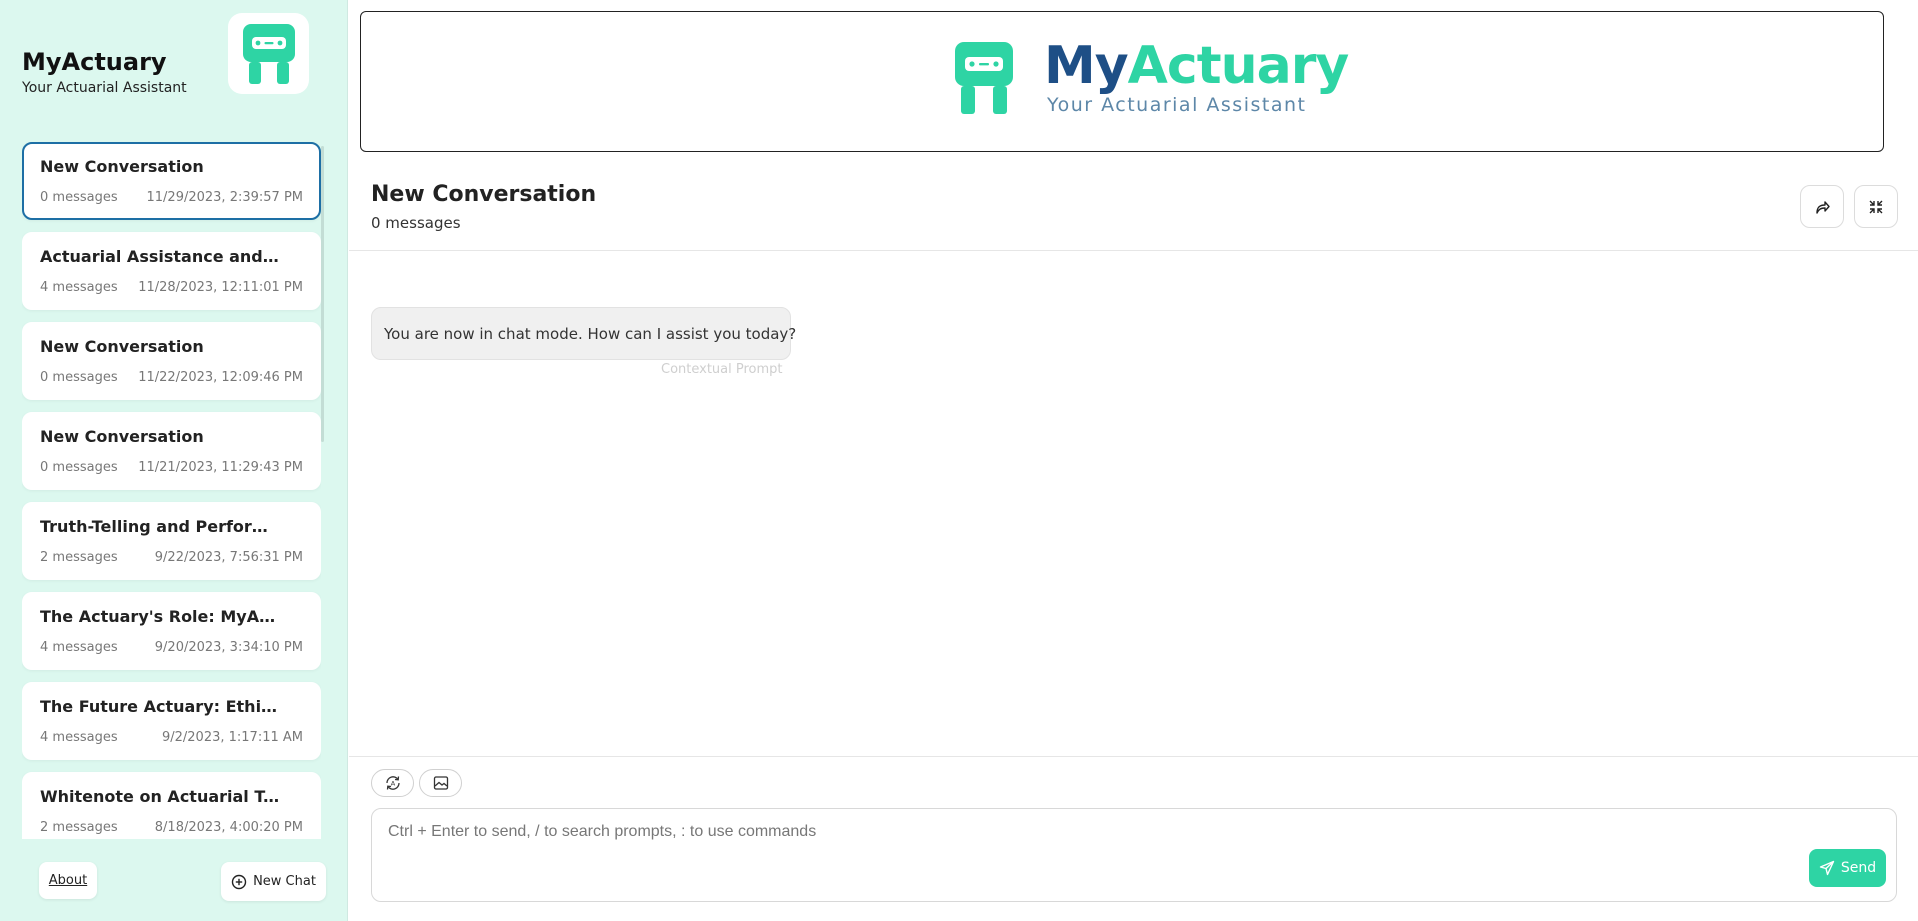 This screenshot has width=1918, height=921. I want to click on send-plane-icon, so click(1827, 868).